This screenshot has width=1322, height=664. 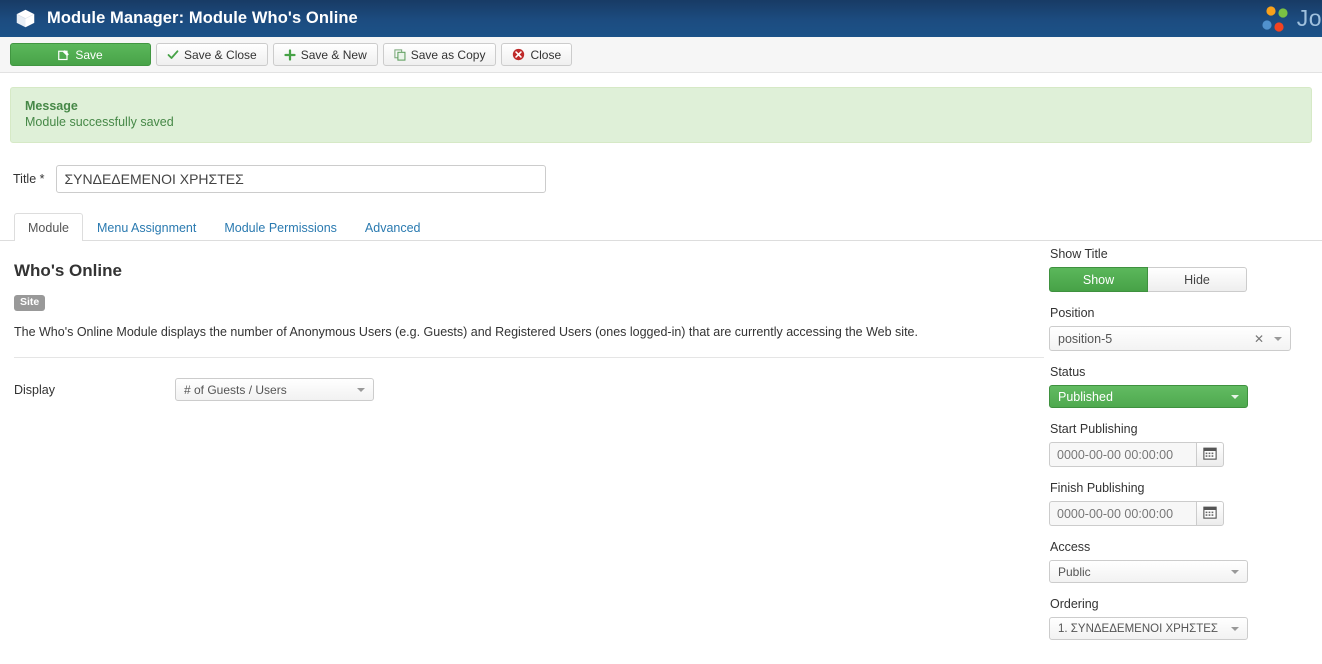 What do you see at coordinates (529, 357) in the screenshot?
I see `divider` at bounding box center [529, 357].